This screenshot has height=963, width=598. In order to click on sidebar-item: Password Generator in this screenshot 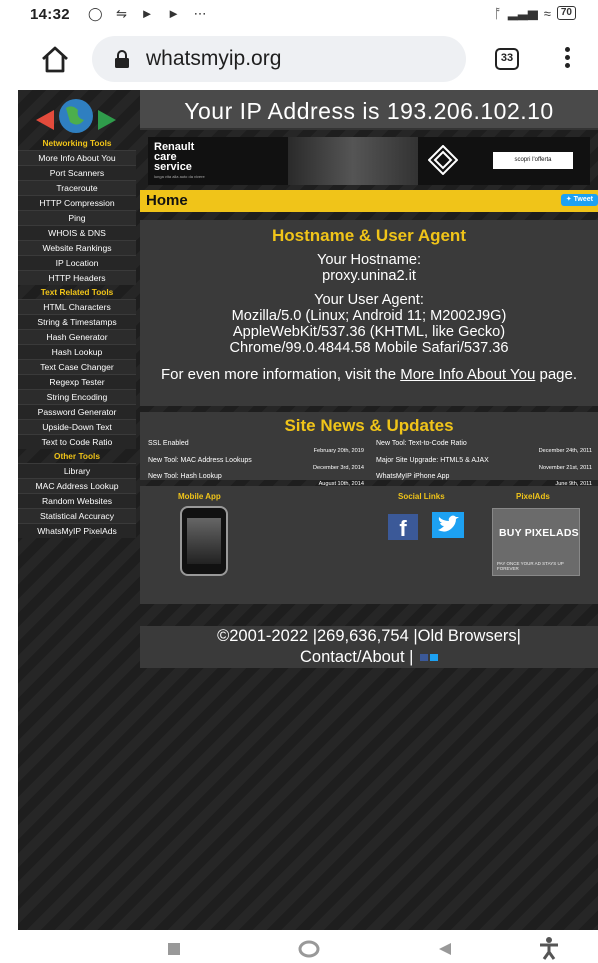, I will do `click(77, 411)`.